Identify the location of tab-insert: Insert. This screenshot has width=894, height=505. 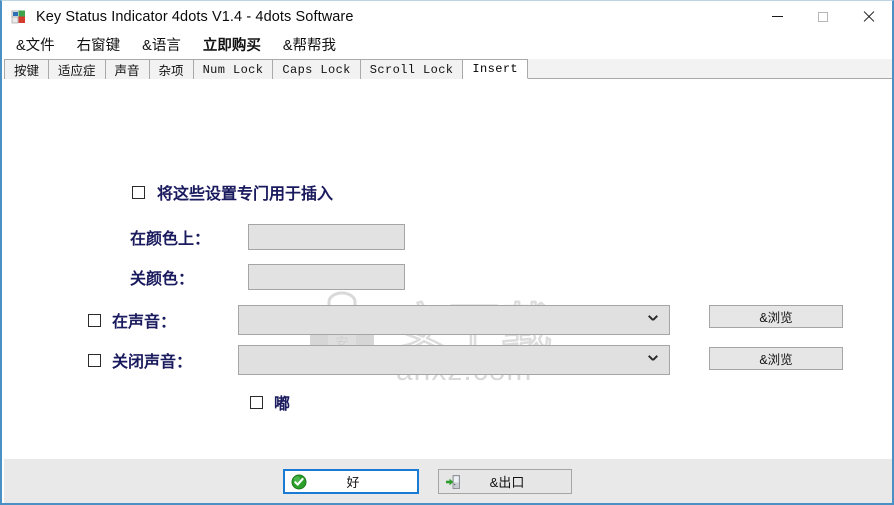
(496, 69).